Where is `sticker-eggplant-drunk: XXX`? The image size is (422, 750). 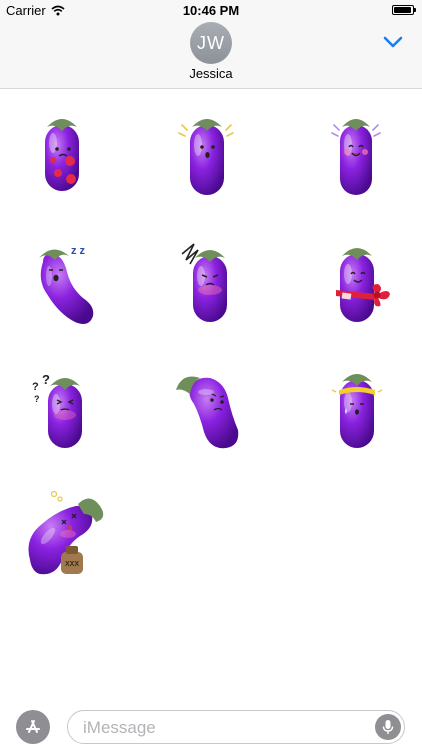 sticker-eggplant-drunk: XXX is located at coordinates (68, 536).